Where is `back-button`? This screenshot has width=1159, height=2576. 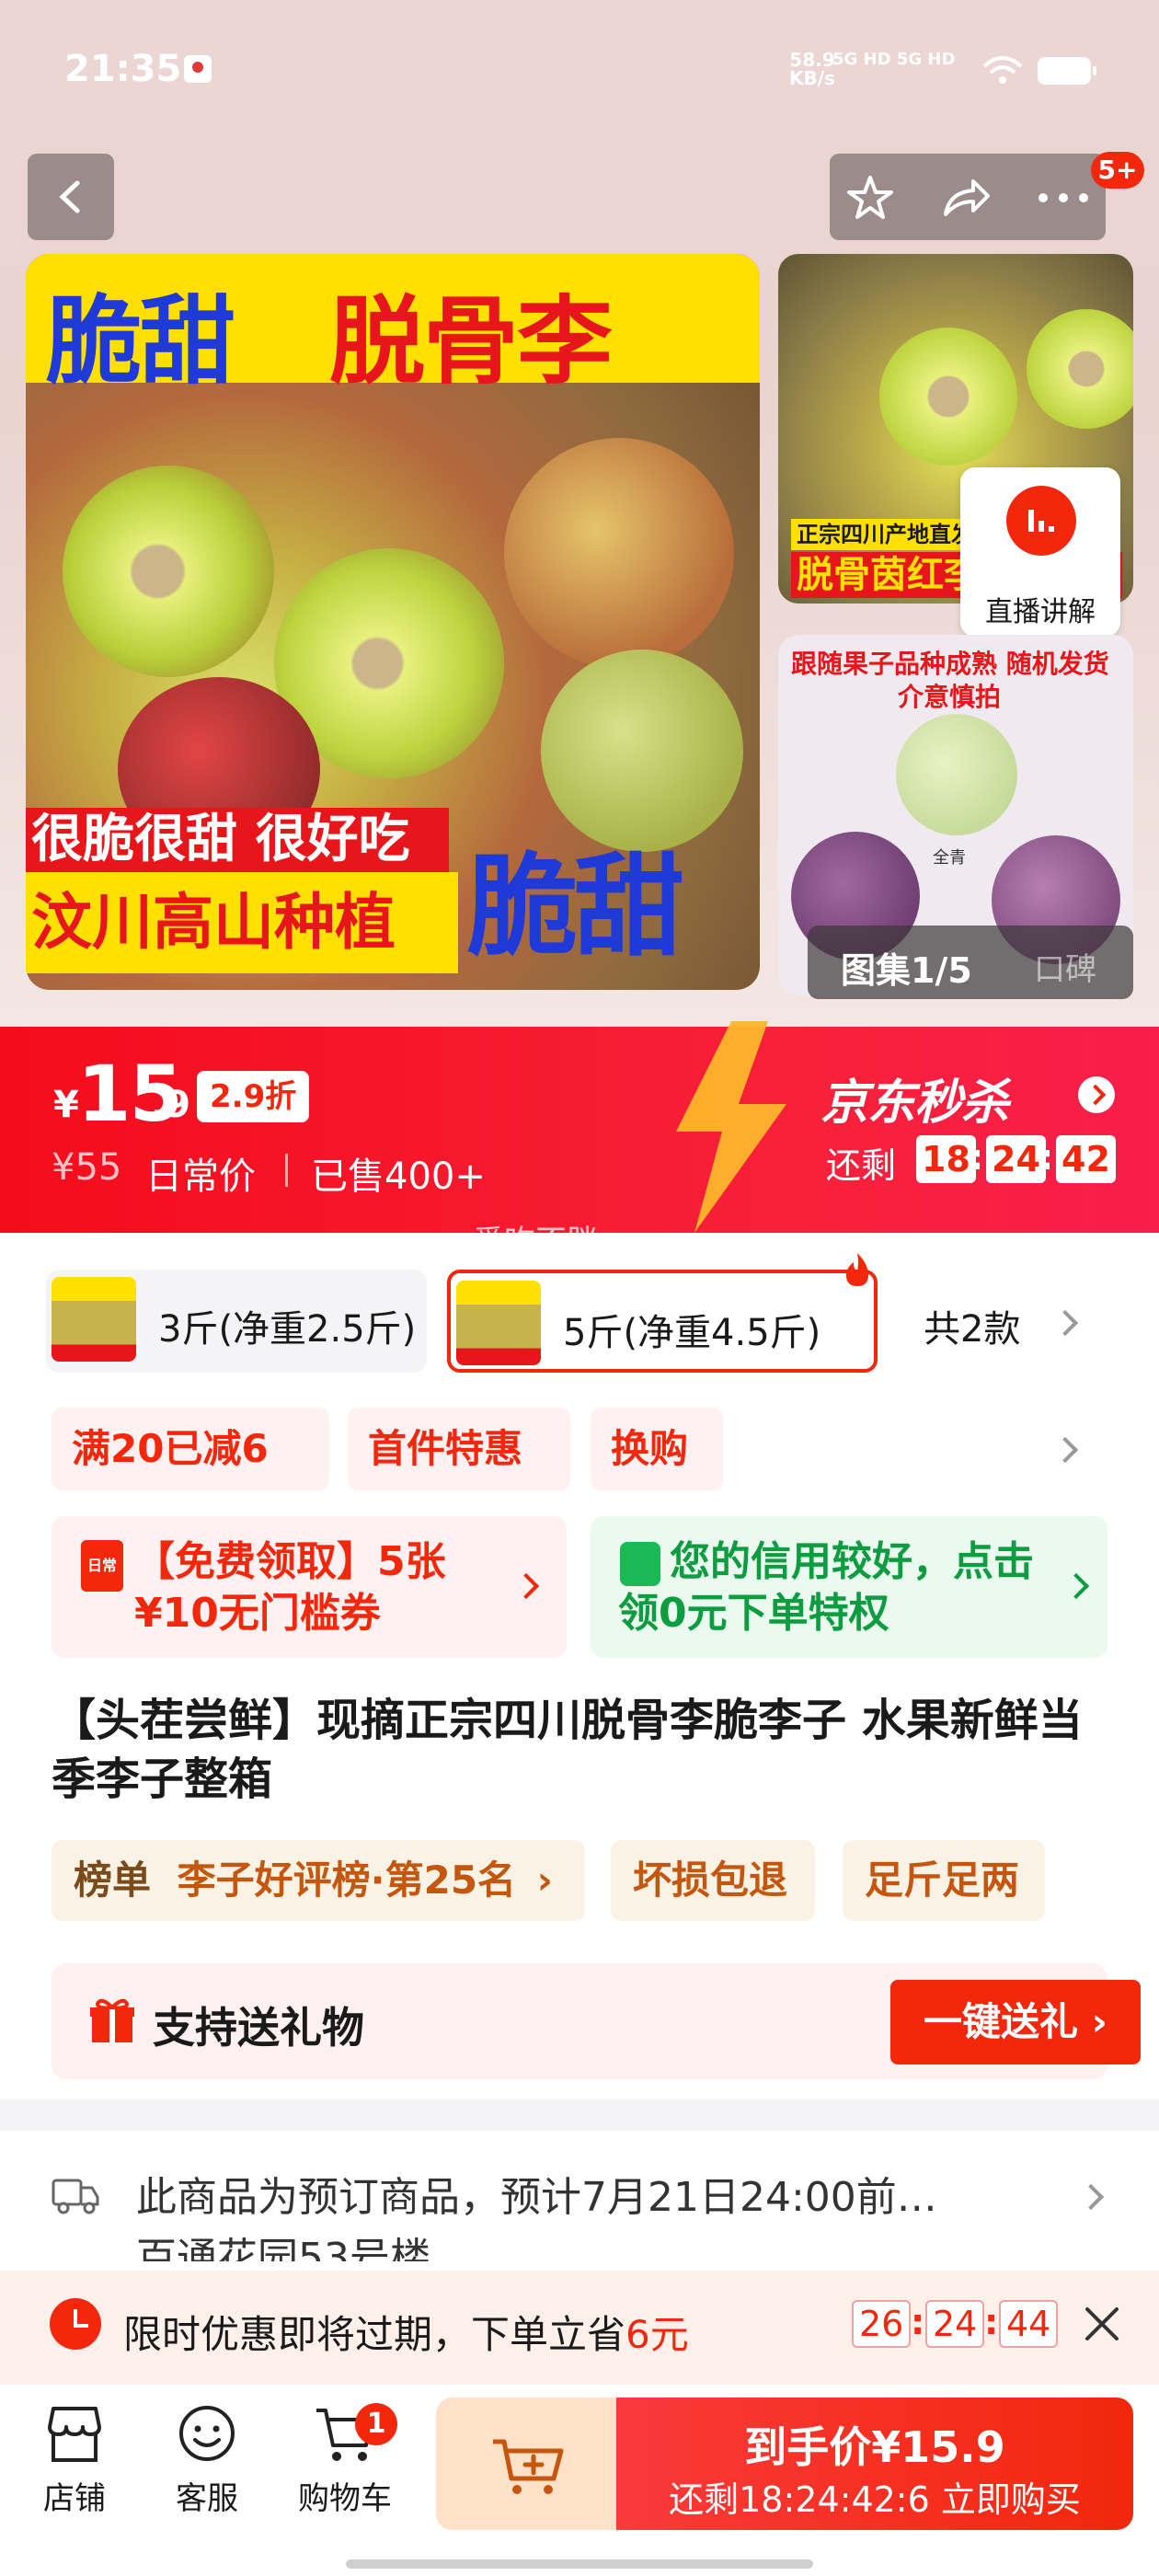
back-button is located at coordinates (71, 197).